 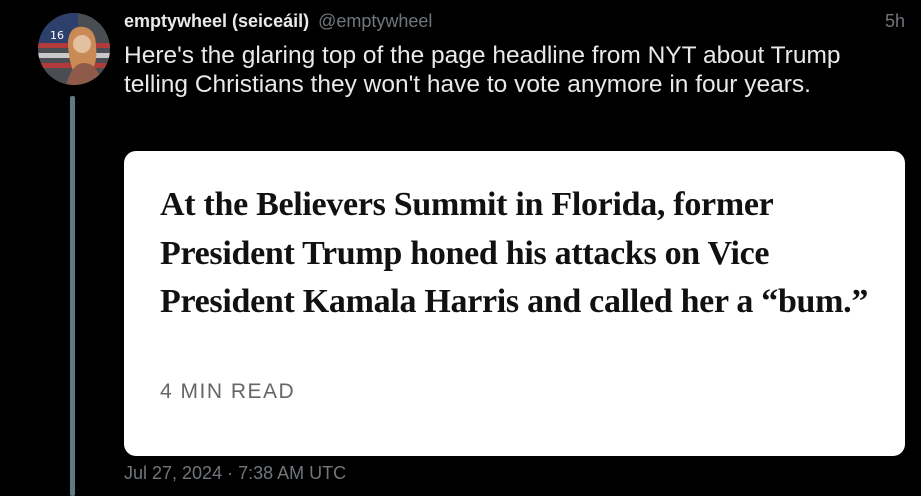 I want to click on display-name: emptywheel (seiceáil), so click(x=216, y=21).